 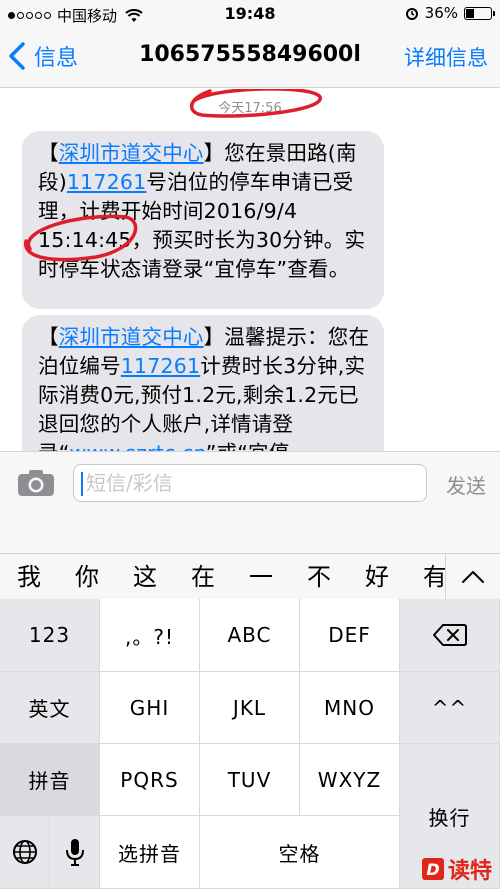 I want to click on send-button: 发送, so click(x=466, y=484).